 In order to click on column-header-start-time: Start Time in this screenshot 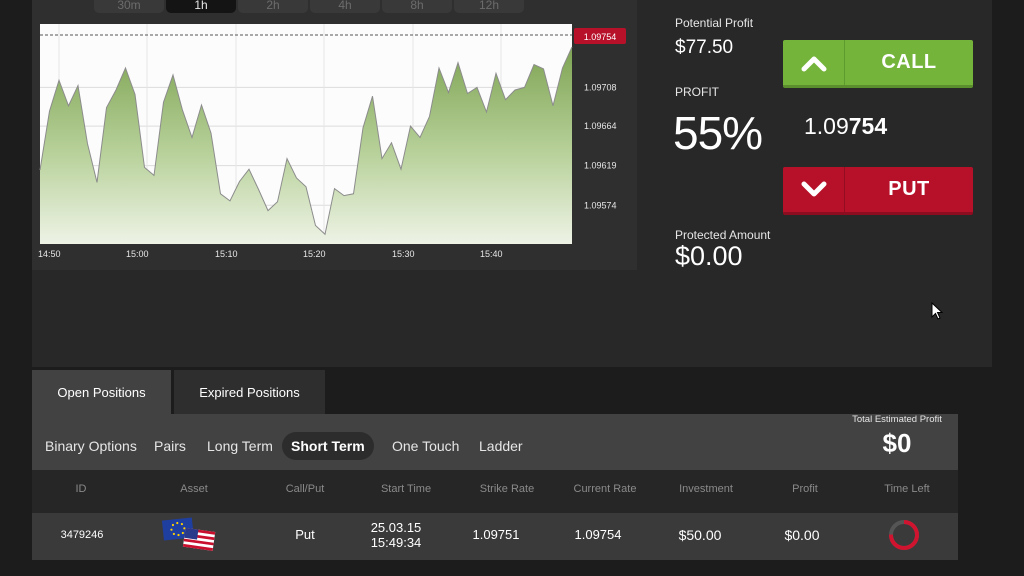, I will do `click(406, 489)`.